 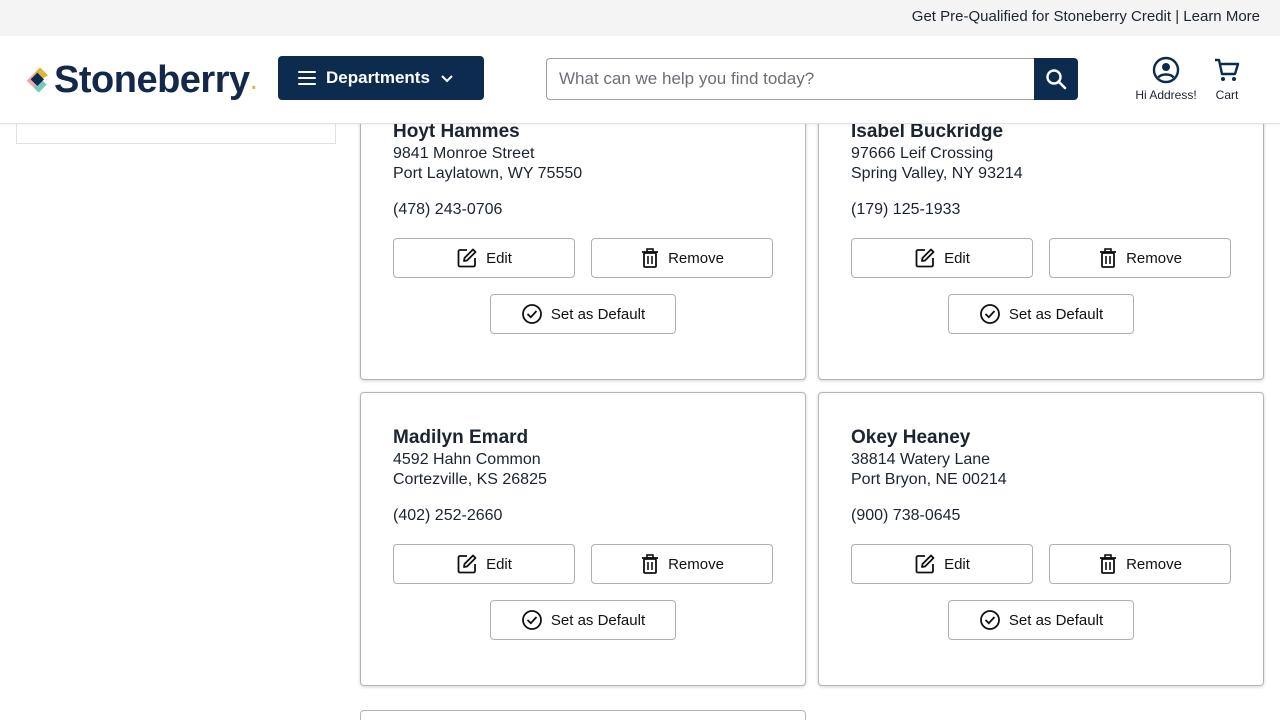 I want to click on address-name: Madilyn Emard, so click(x=461, y=437).